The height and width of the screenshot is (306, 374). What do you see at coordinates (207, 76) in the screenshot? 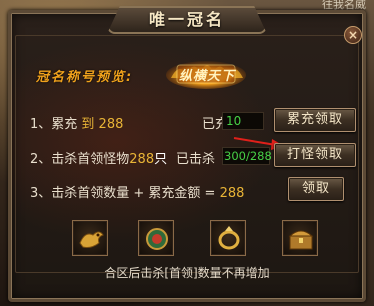
I see `title-preview-badge-text: 纵横天下` at bounding box center [207, 76].